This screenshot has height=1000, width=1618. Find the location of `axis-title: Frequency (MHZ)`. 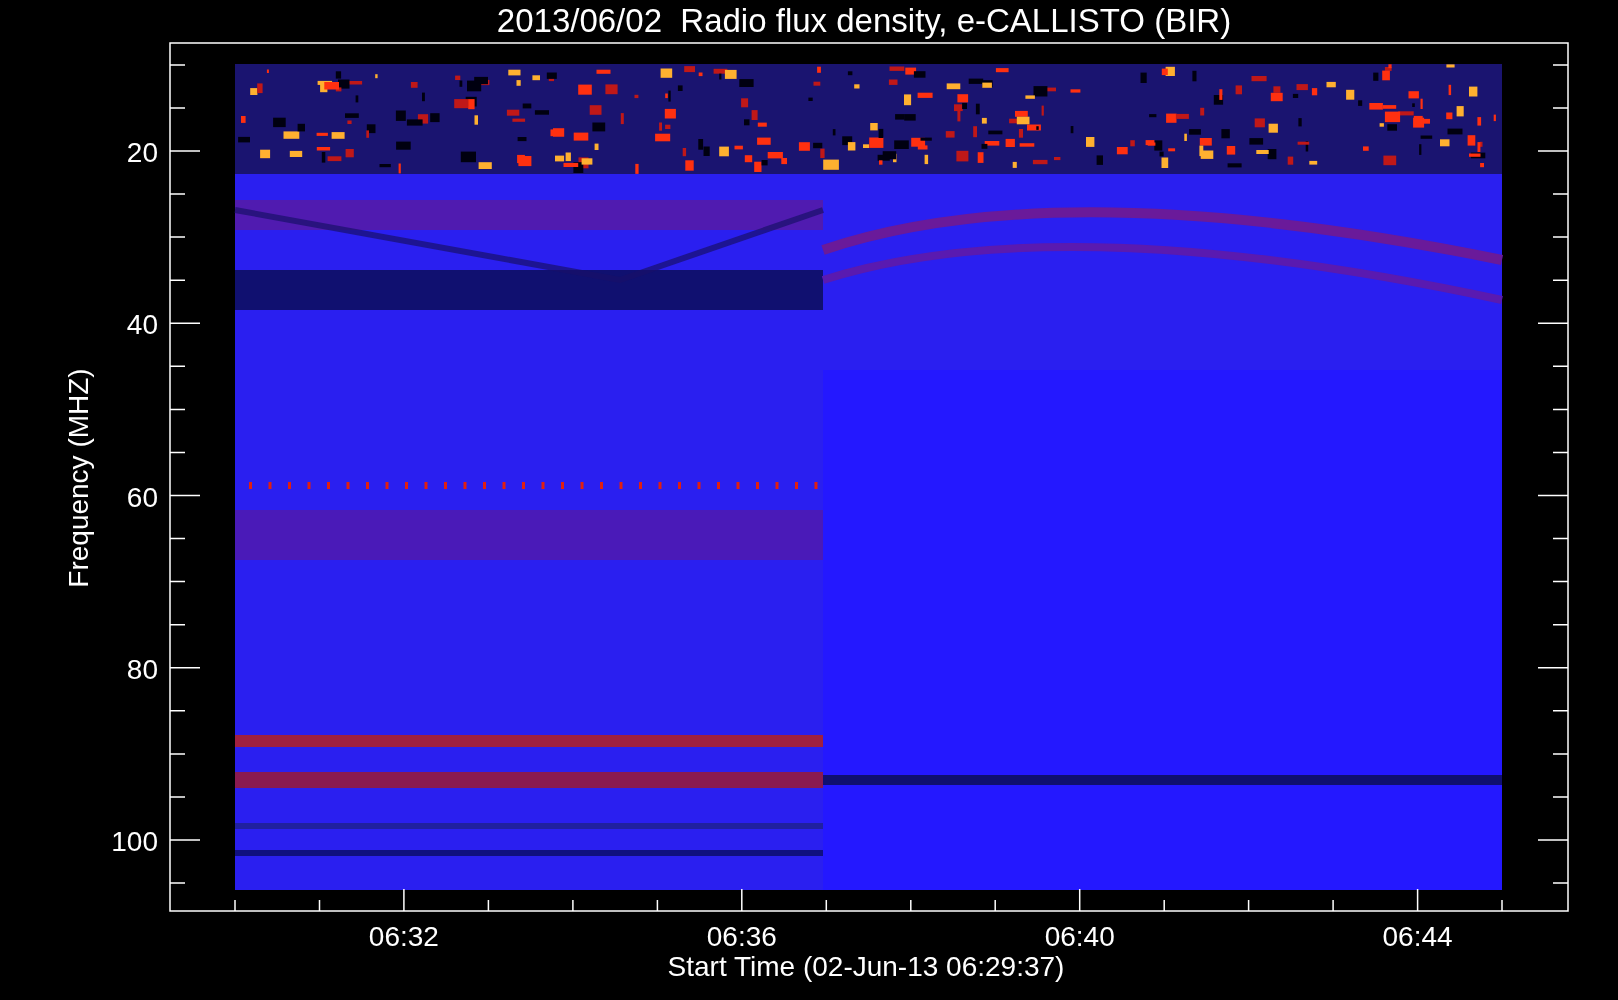

axis-title: Frequency (MHZ) is located at coordinates (78, 478).